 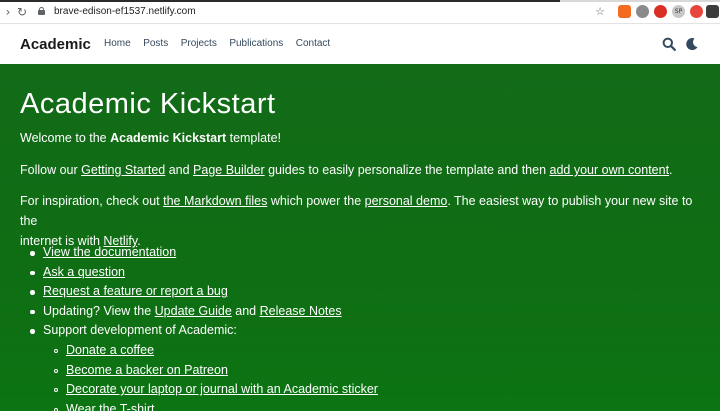 What do you see at coordinates (125, 12) in the screenshot?
I see `address-bar: brave-edison-ef1537.netlify.com` at bounding box center [125, 12].